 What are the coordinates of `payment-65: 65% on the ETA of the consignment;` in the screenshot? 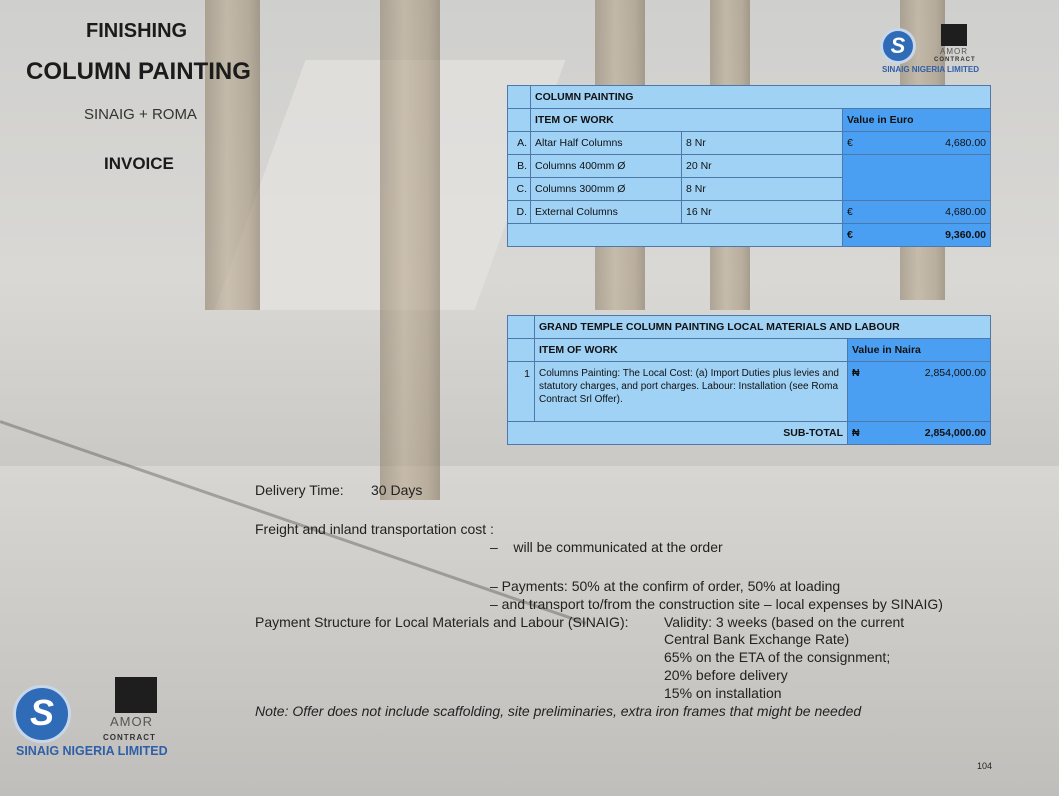 It's located at (777, 657).